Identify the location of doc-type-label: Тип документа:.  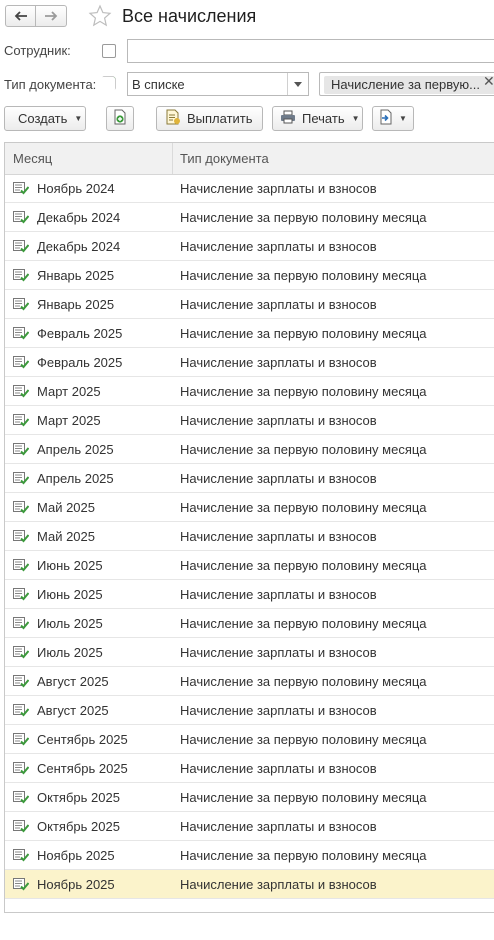
(50, 84).